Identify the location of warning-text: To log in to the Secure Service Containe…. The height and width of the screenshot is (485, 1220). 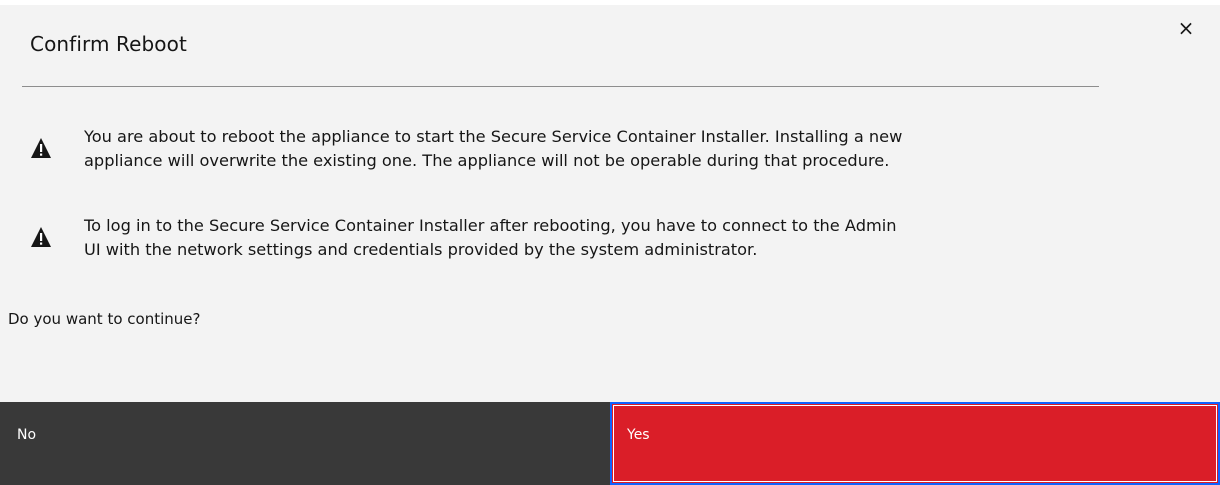
(490, 237).